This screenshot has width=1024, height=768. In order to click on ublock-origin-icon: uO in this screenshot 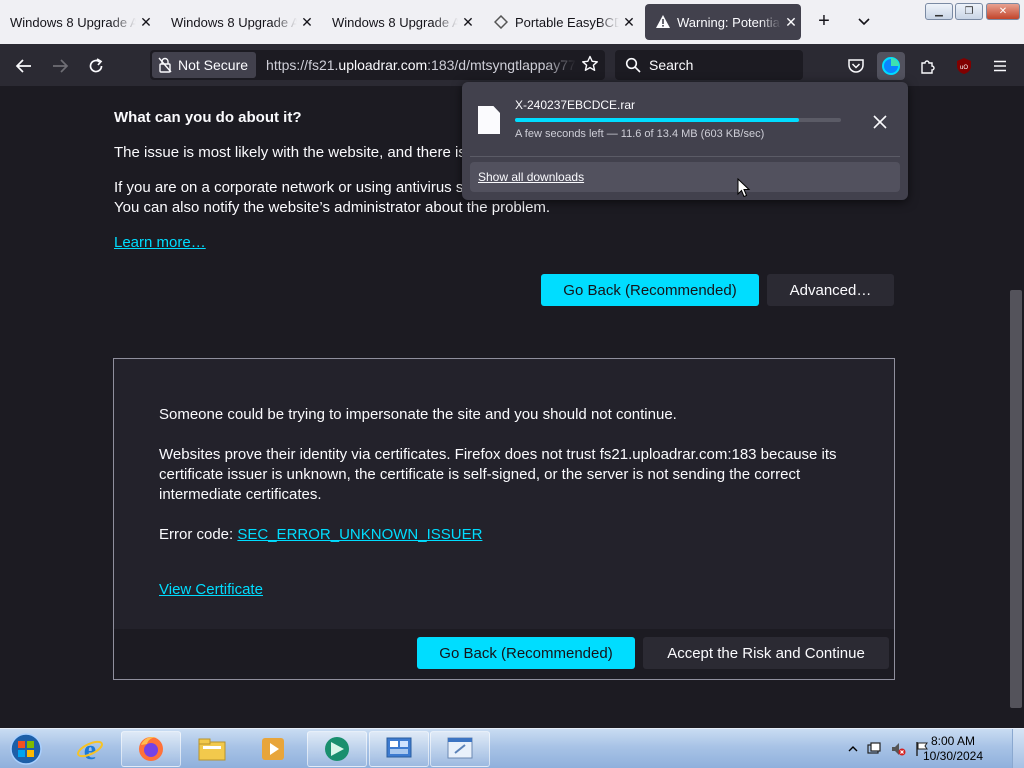, I will do `click(964, 66)`.